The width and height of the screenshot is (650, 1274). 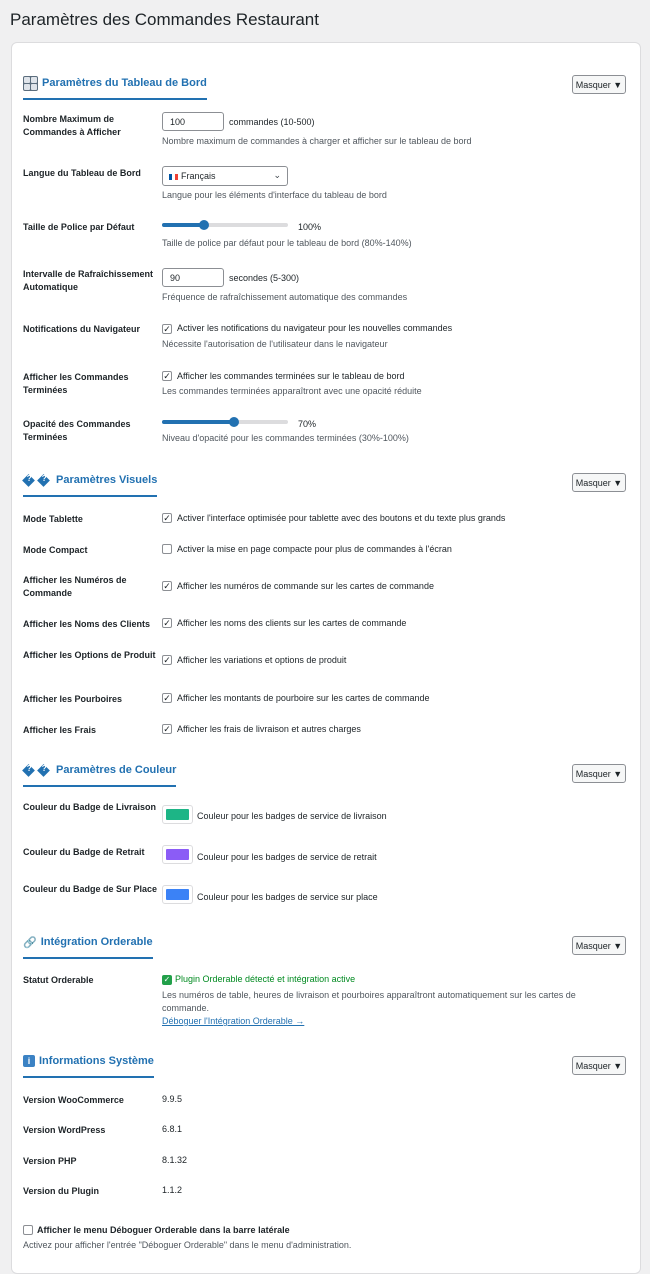 I want to click on section-dashboard-label: Paramètres du Tableau de Bord, so click(x=124, y=83).